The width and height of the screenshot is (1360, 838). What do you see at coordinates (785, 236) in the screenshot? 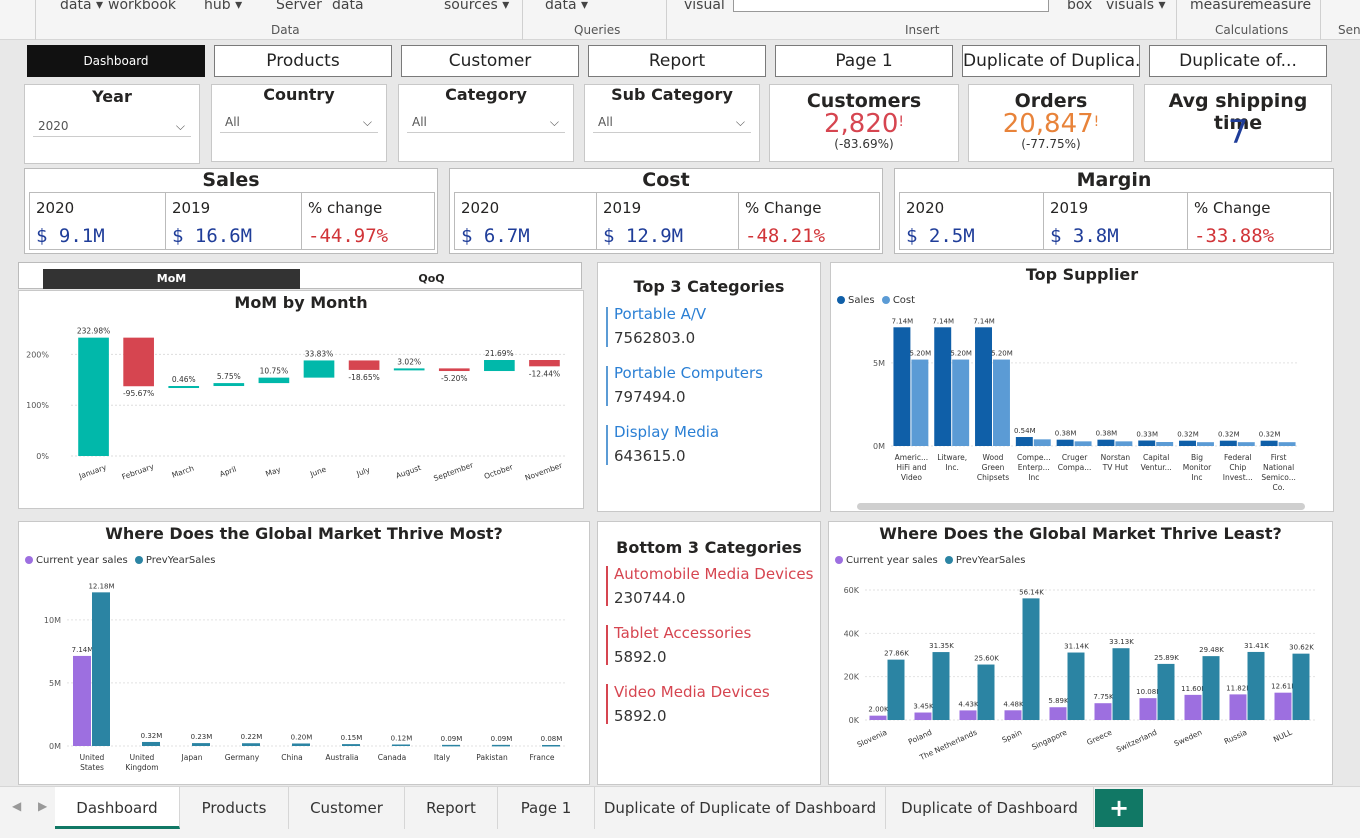
I see `table-value: -48.21%` at bounding box center [785, 236].